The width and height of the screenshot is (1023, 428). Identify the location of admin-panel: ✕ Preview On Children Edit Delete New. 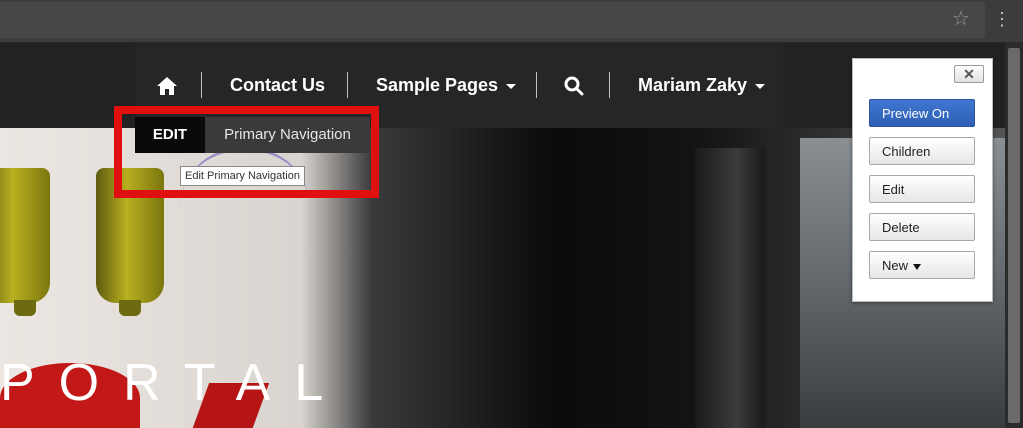
(922, 180).